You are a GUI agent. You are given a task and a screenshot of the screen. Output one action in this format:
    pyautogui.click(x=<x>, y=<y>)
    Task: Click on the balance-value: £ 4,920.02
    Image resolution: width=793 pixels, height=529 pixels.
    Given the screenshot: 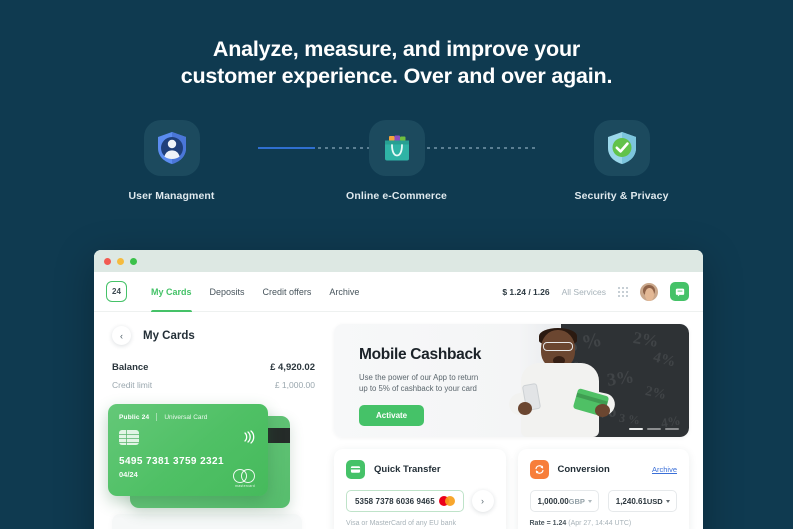 What is the action you would take?
    pyautogui.click(x=292, y=367)
    